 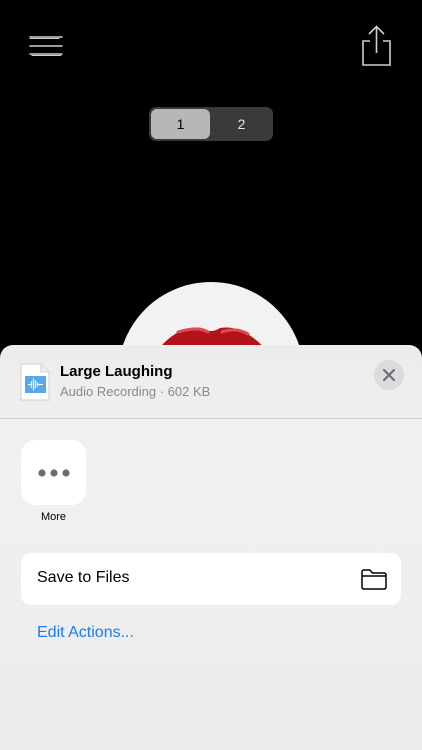 I want to click on more-label: More, so click(x=53, y=517).